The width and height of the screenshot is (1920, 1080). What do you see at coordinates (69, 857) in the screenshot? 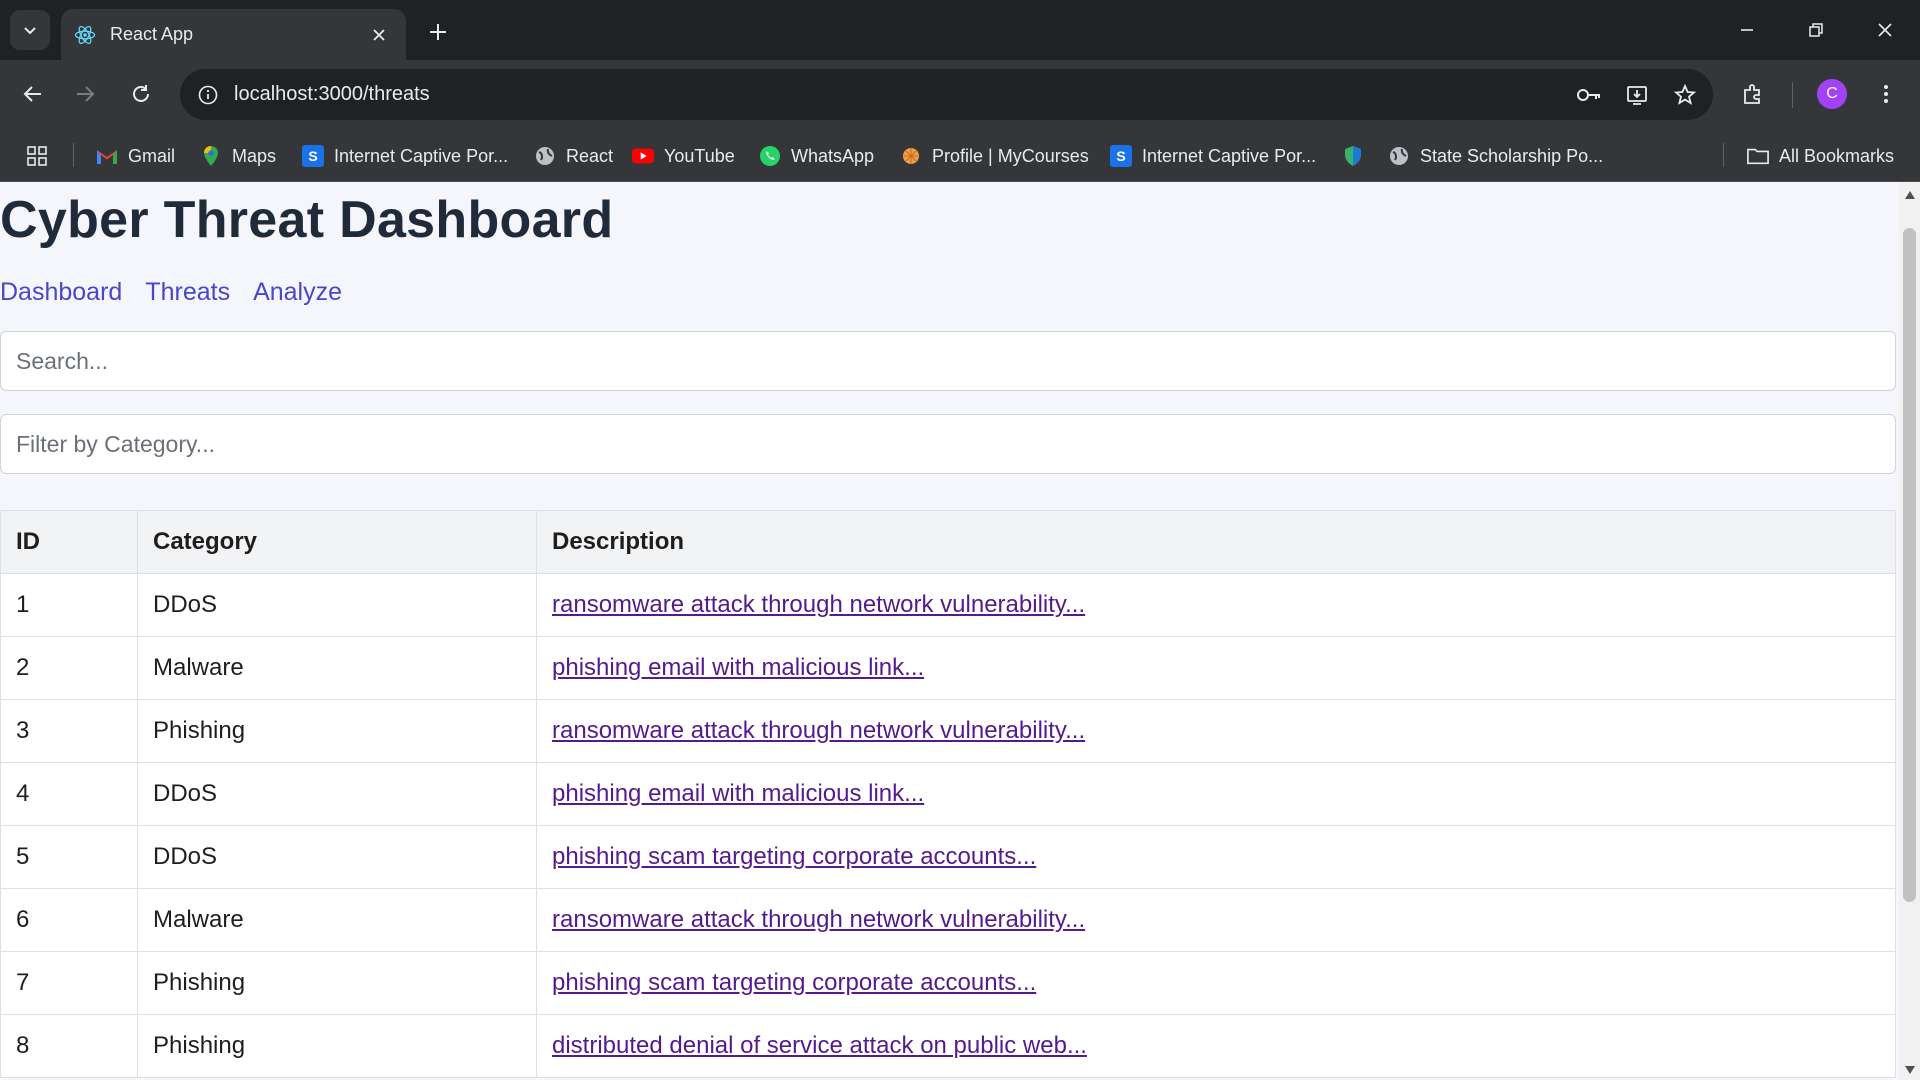
I see `cell-id: 5` at bounding box center [69, 857].